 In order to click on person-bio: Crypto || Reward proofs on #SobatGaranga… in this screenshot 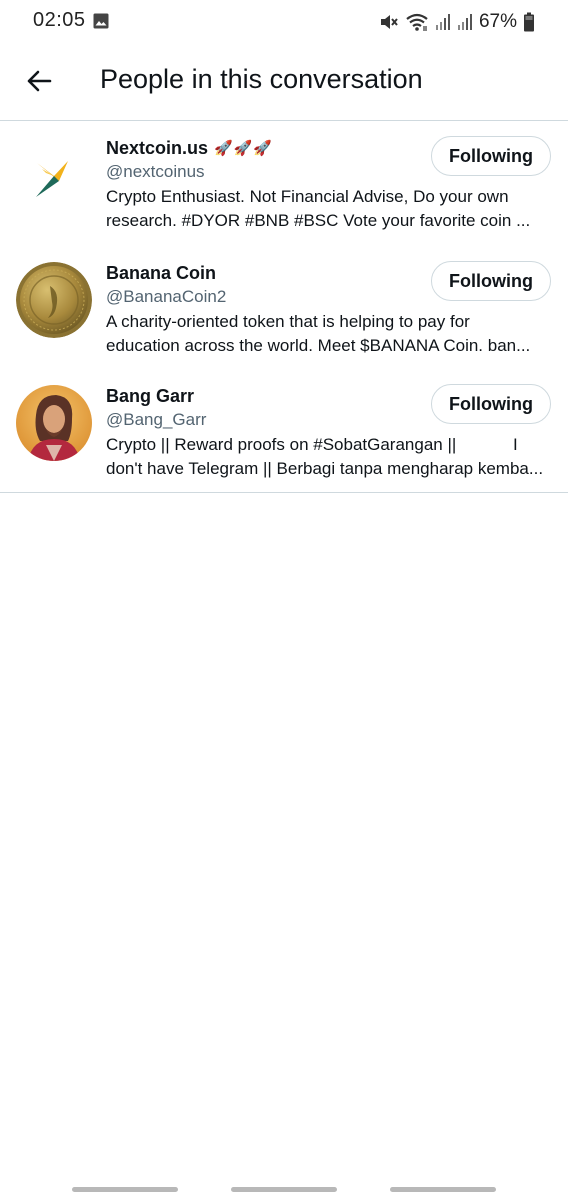, I will do `click(328, 457)`.